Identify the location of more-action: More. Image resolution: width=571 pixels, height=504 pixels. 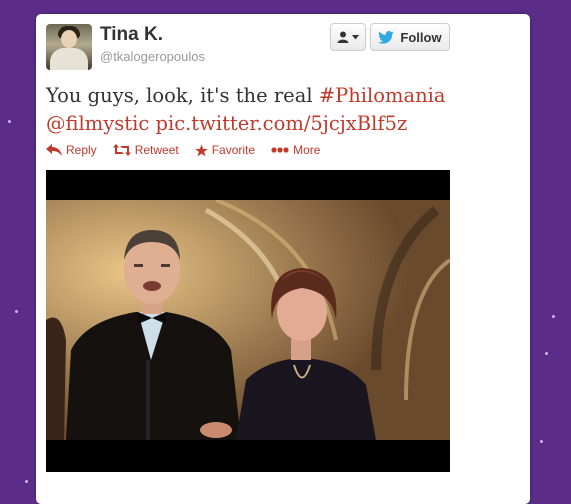
(295, 150).